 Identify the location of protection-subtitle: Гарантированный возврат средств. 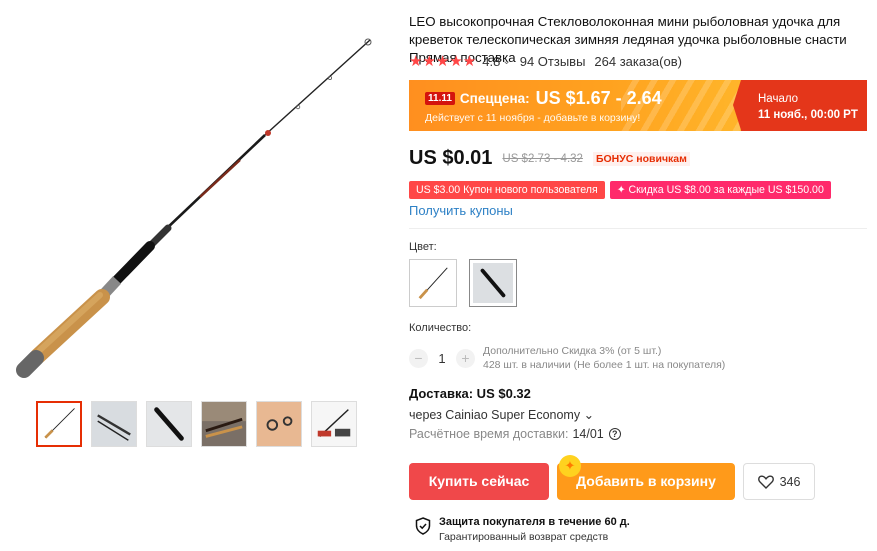
(524, 537).